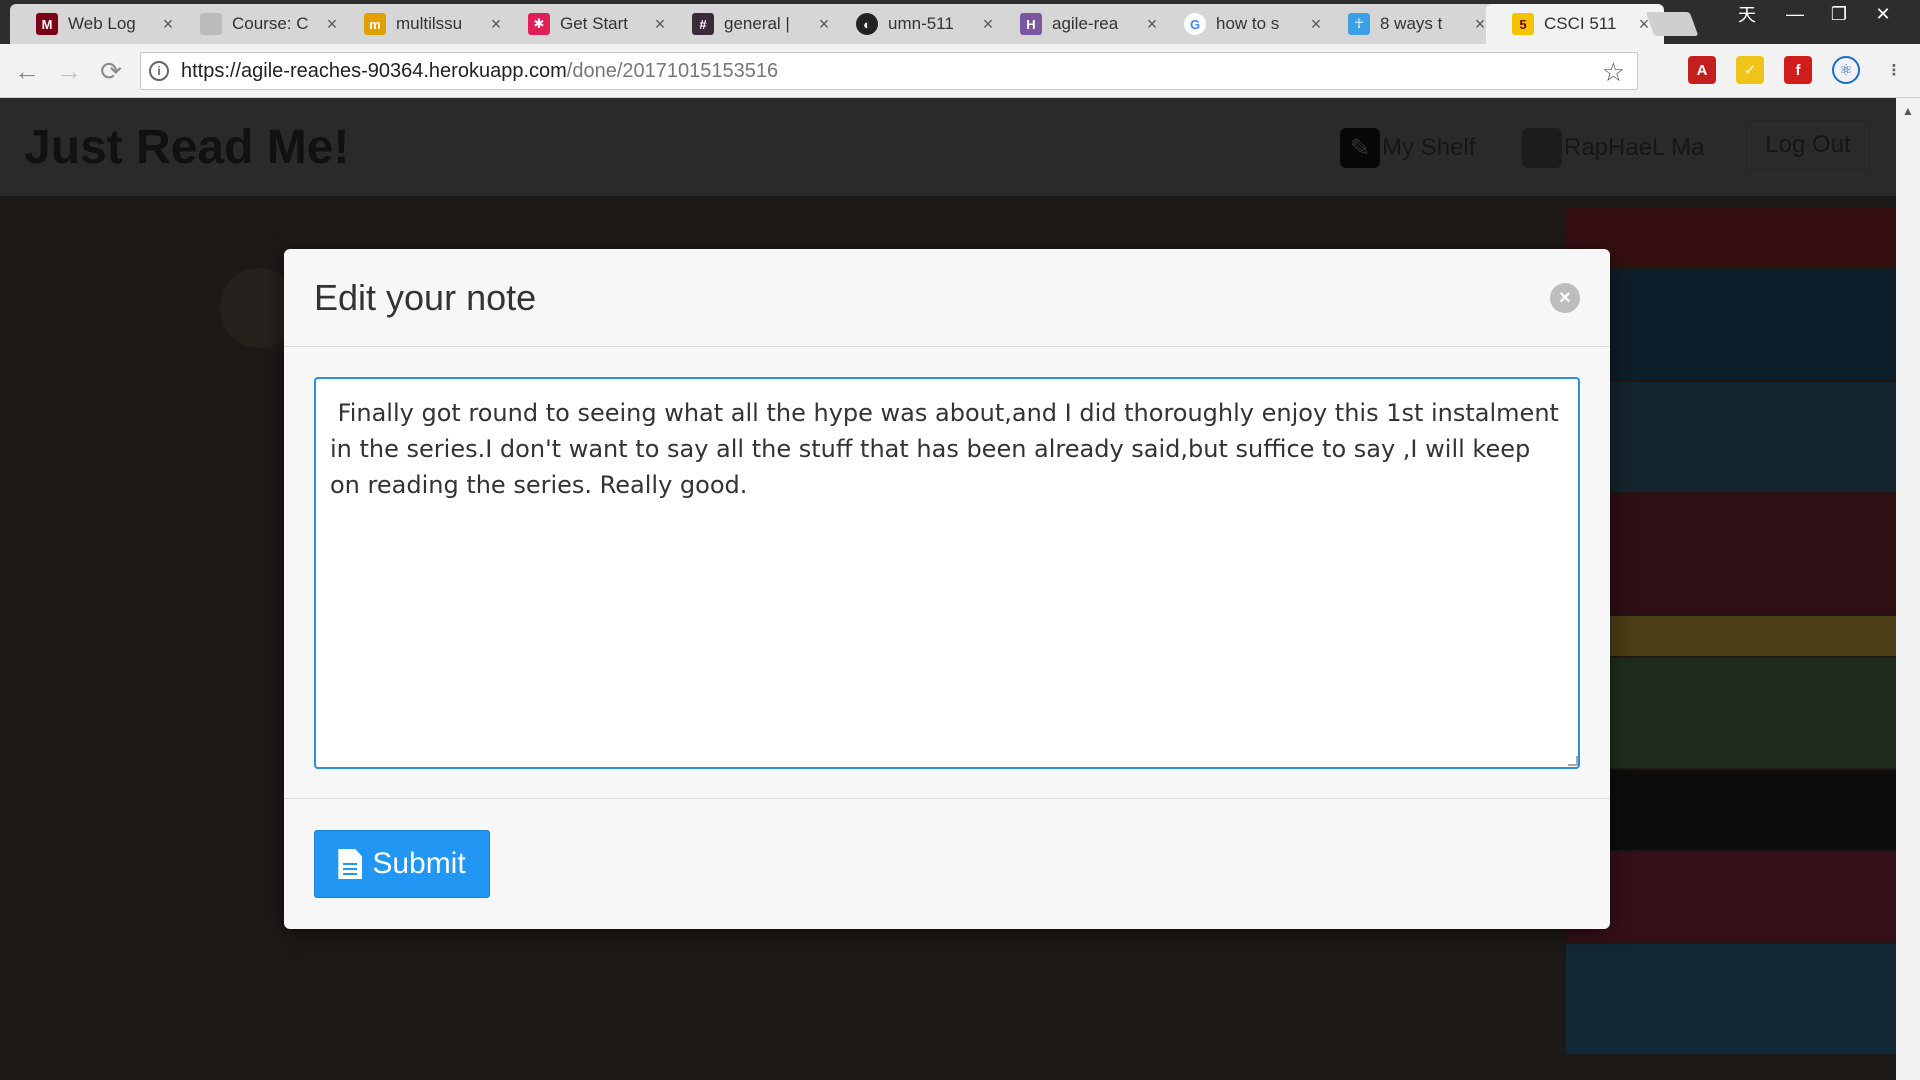 Image resolution: width=1920 pixels, height=1080 pixels. What do you see at coordinates (1613, 72) in the screenshot?
I see `bookmark-star-icon: ☆` at bounding box center [1613, 72].